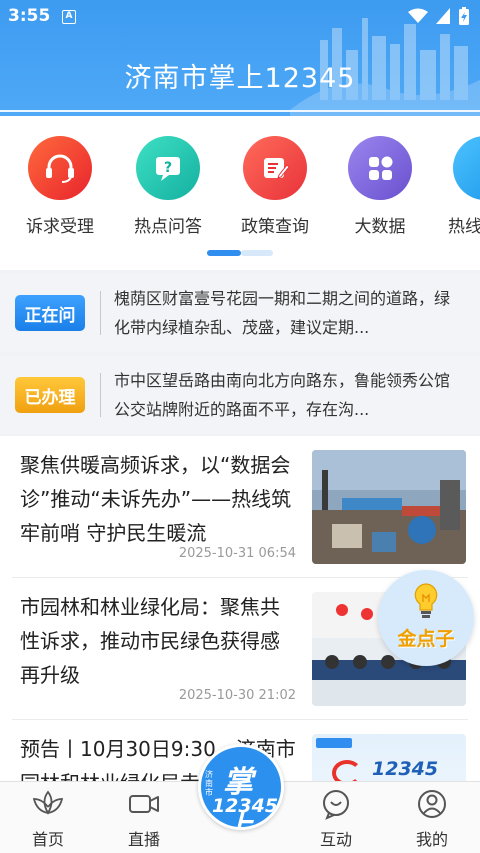  Describe the element at coordinates (240, 78) in the screenshot. I see `app-title: 济南市掌上12345` at that location.